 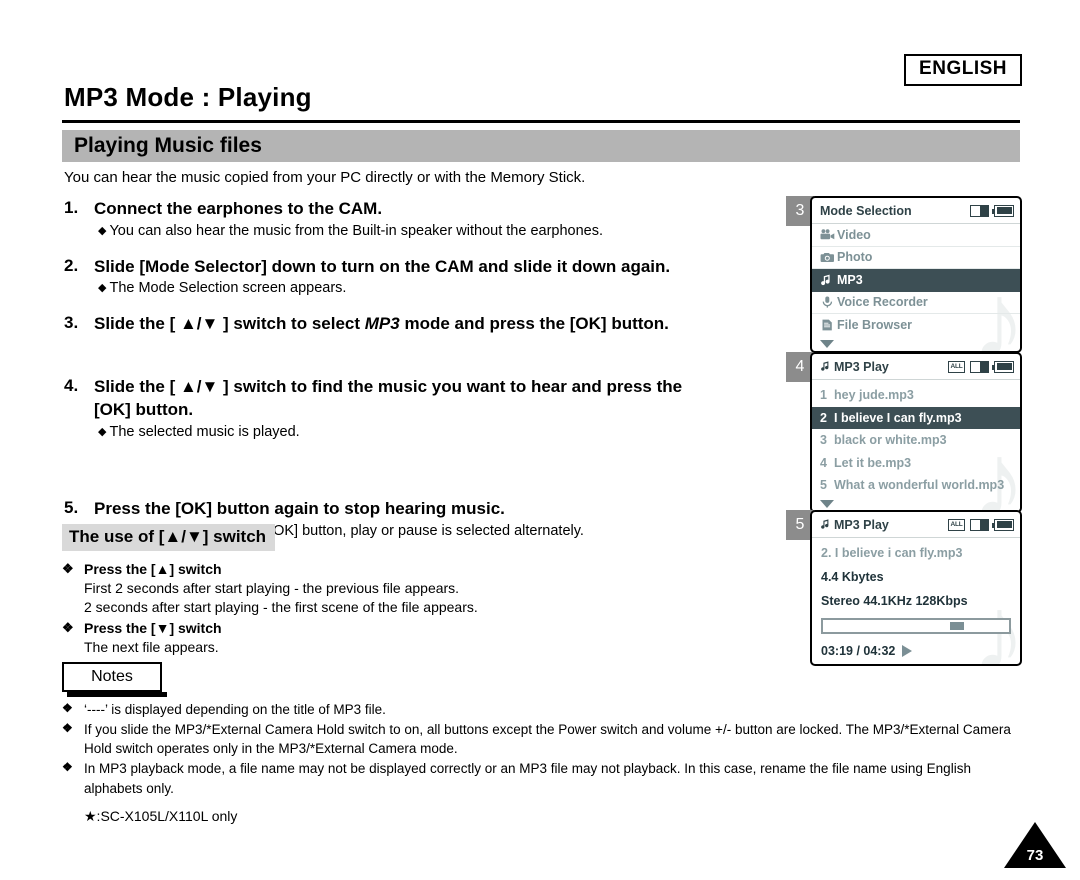 What do you see at coordinates (861, 524) in the screenshot?
I see `lcd-title: MP3 Play` at bounding box center [861, 524].